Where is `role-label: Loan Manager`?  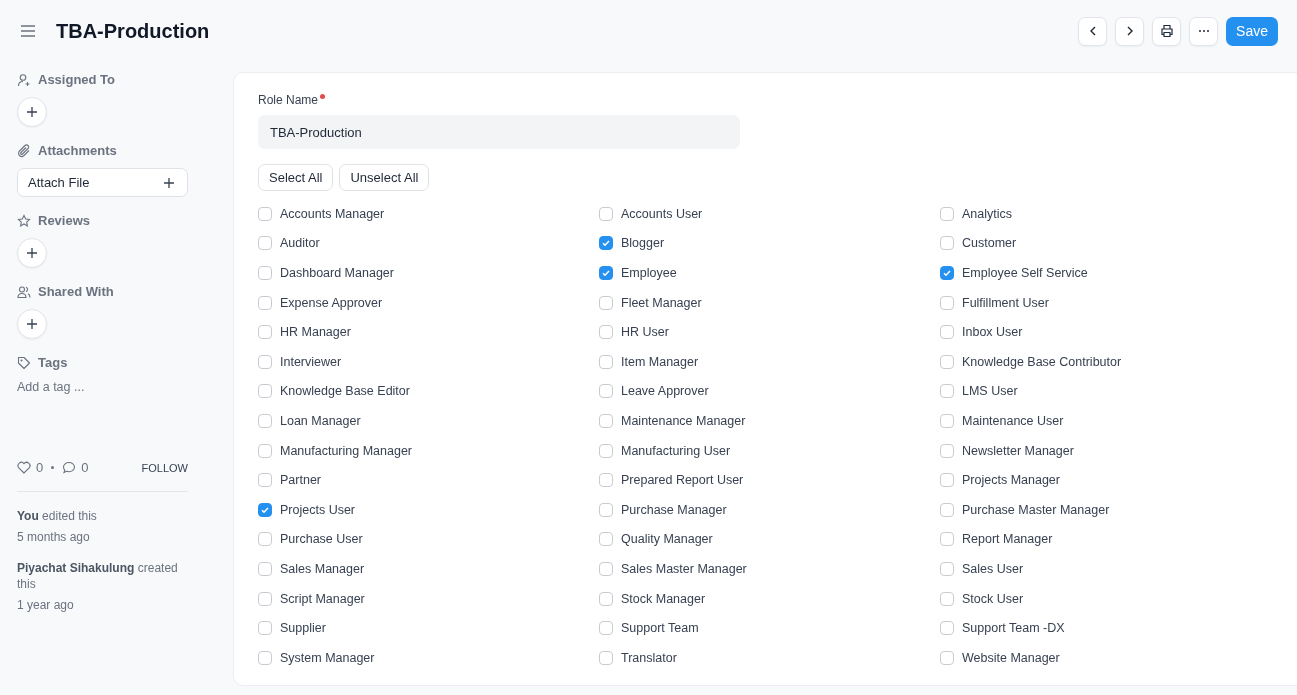 role-label: Loan Manager is located at coordinates (320, 420).